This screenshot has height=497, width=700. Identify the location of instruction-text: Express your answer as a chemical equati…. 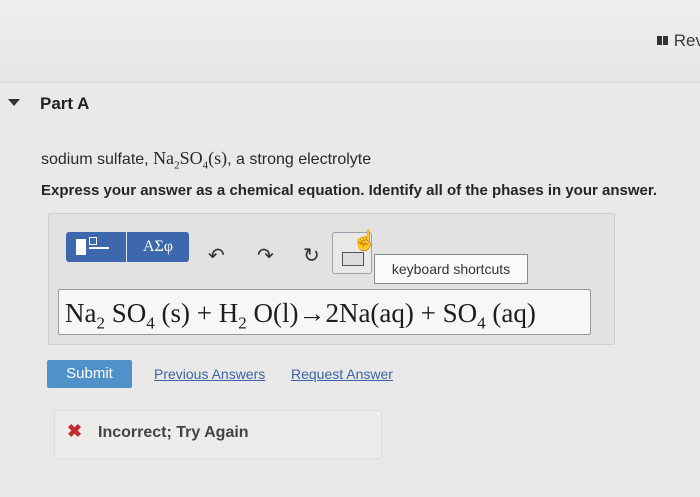
(349, 190).